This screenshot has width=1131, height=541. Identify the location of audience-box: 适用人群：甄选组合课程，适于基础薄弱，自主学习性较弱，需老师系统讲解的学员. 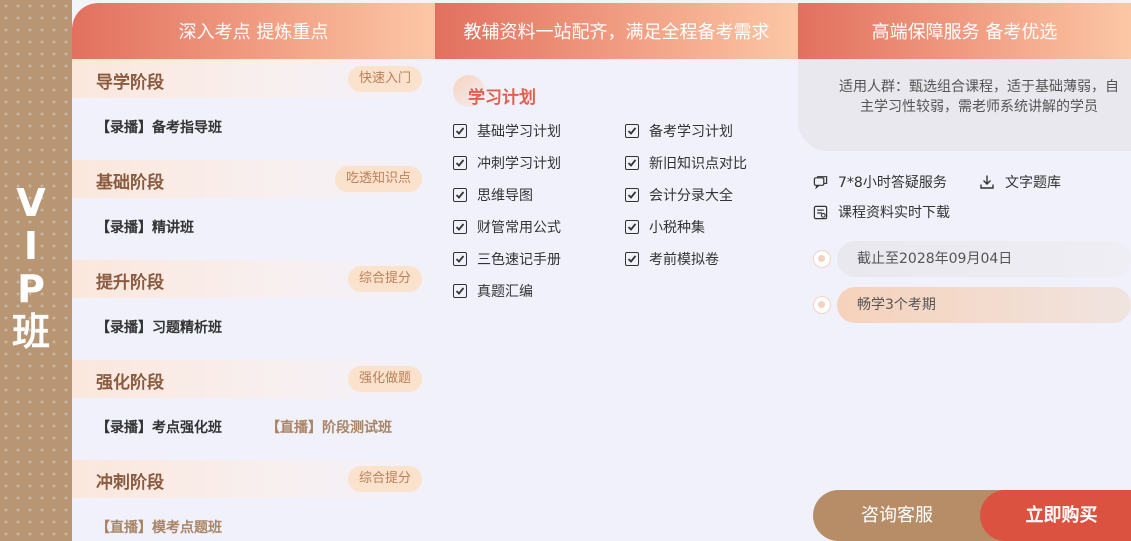
(964, 105).